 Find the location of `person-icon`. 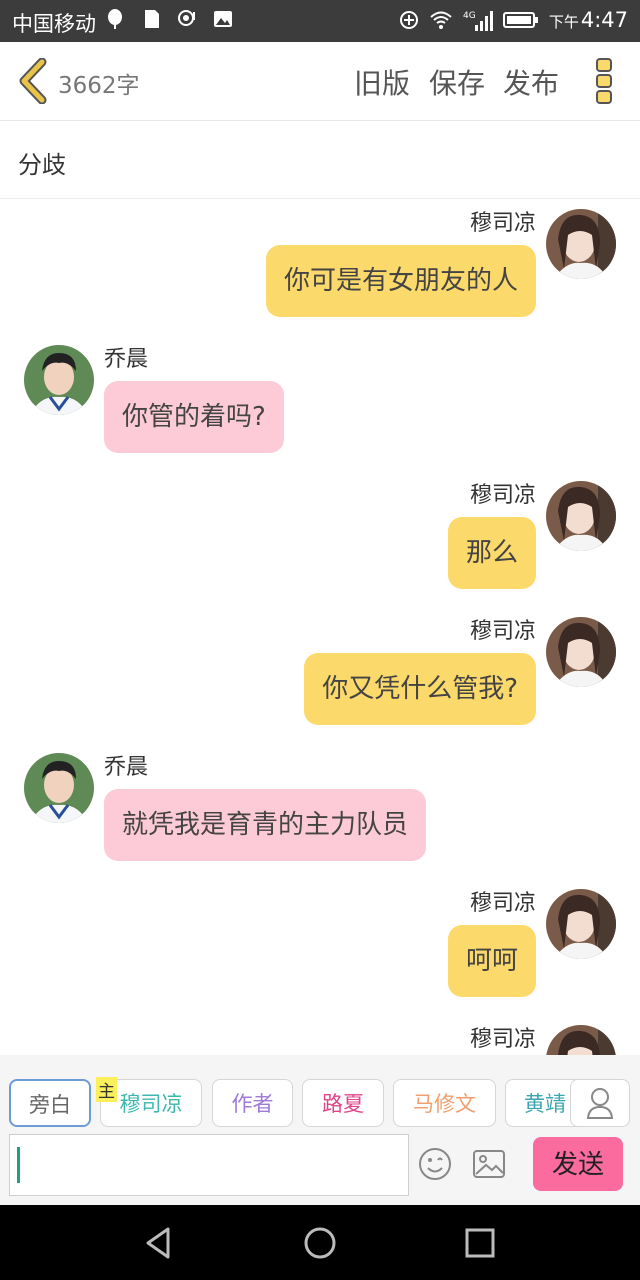

person-icon is located at coordinates (600, 1103).